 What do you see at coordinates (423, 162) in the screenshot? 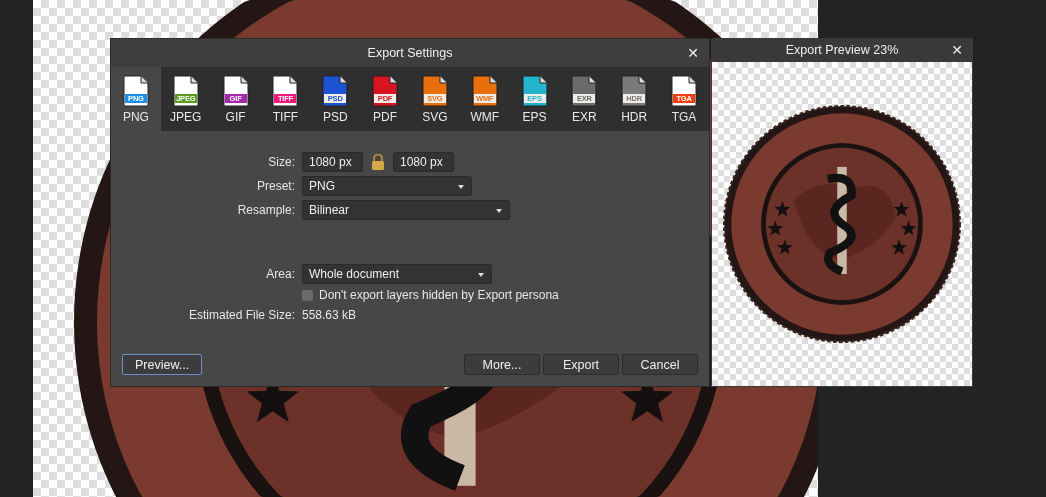
I see `height-field: 1080 px` at bounding box center [423, 162].